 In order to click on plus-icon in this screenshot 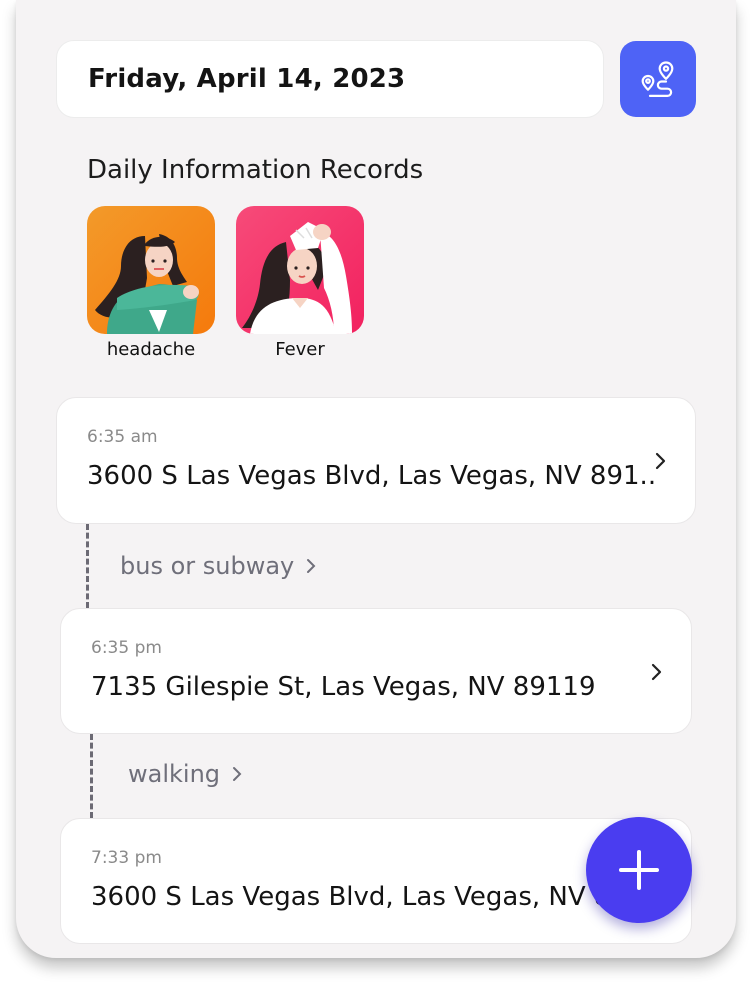, I will do `click(639, 870)`.